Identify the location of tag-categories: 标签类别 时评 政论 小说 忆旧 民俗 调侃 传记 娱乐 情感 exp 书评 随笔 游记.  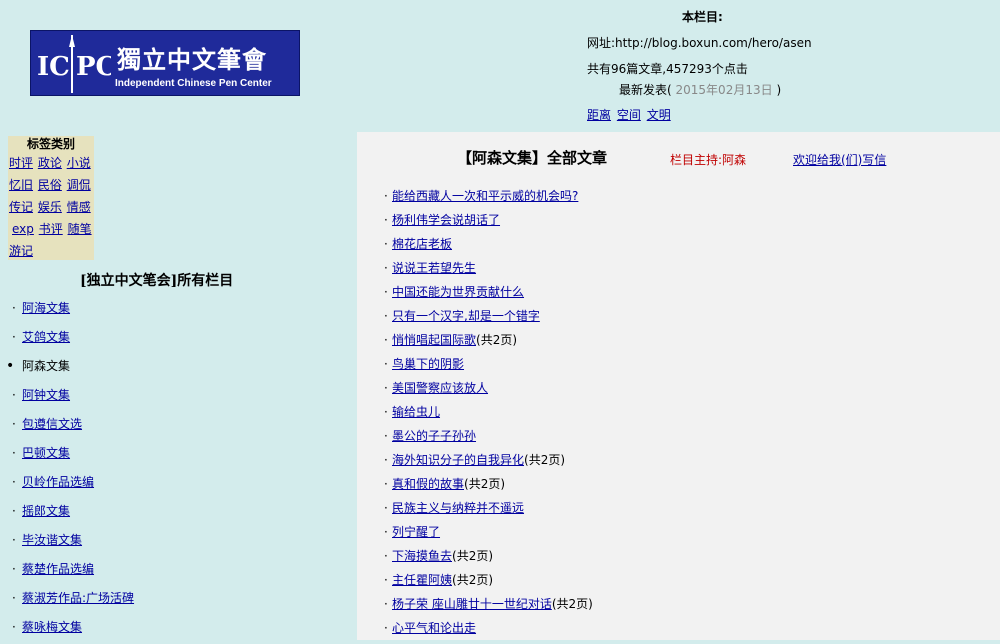
(51, 198).